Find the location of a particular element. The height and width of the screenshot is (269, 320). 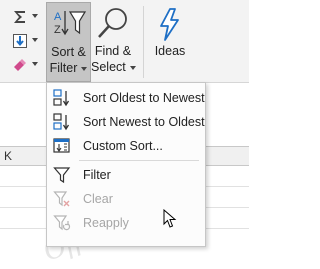

fill-button is located at coordinates (23, 41).